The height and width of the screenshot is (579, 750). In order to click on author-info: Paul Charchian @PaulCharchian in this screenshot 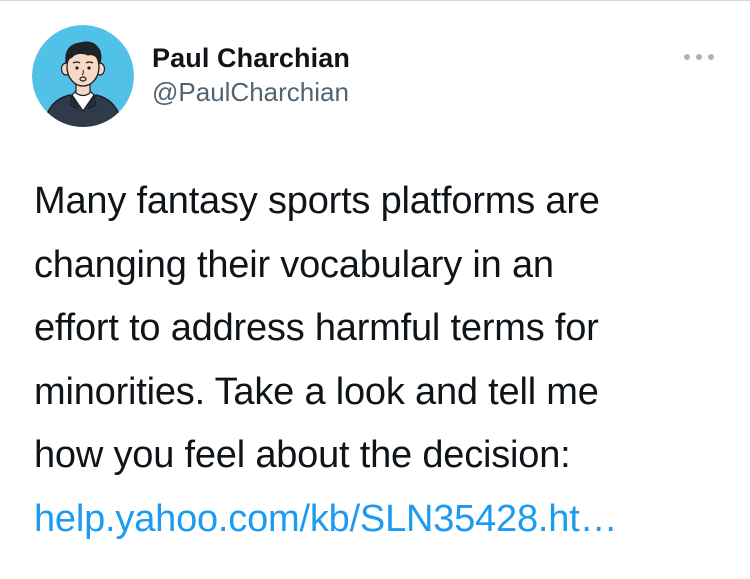, I will do `click(251, 75)`.